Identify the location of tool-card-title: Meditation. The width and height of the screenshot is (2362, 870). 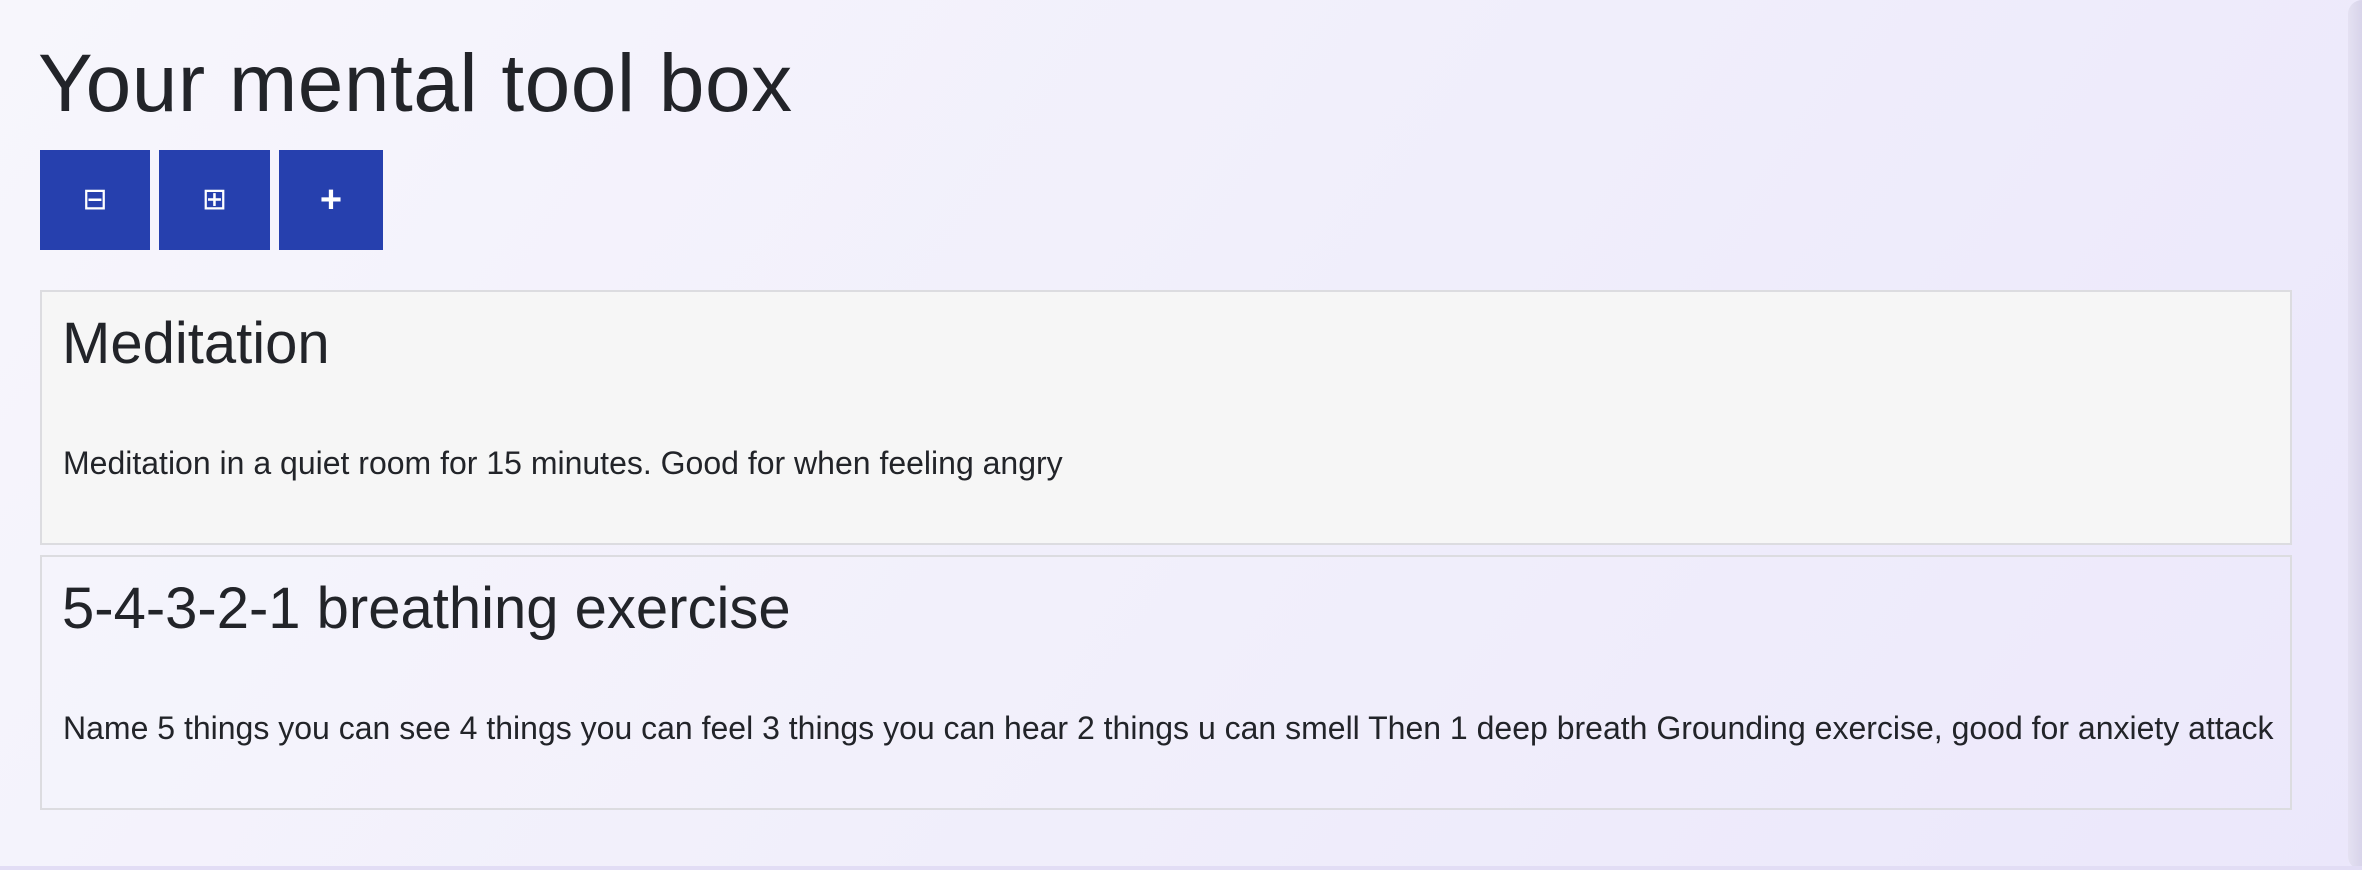
(196, 343).